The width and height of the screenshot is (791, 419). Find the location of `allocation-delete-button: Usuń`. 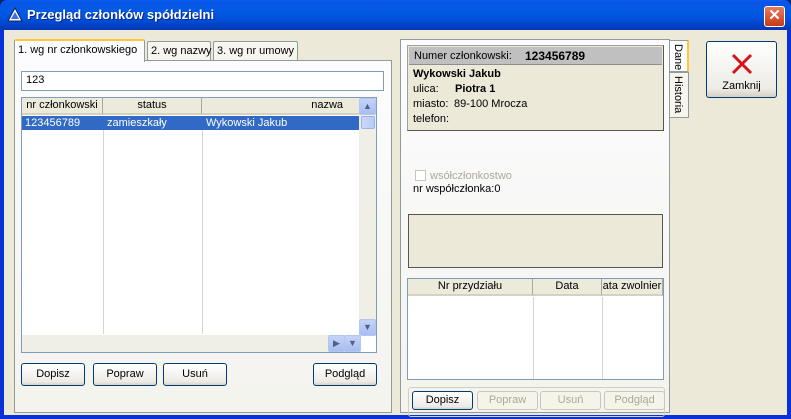

allocation-delete-button: Usuń is located at coordinates (570, 400).